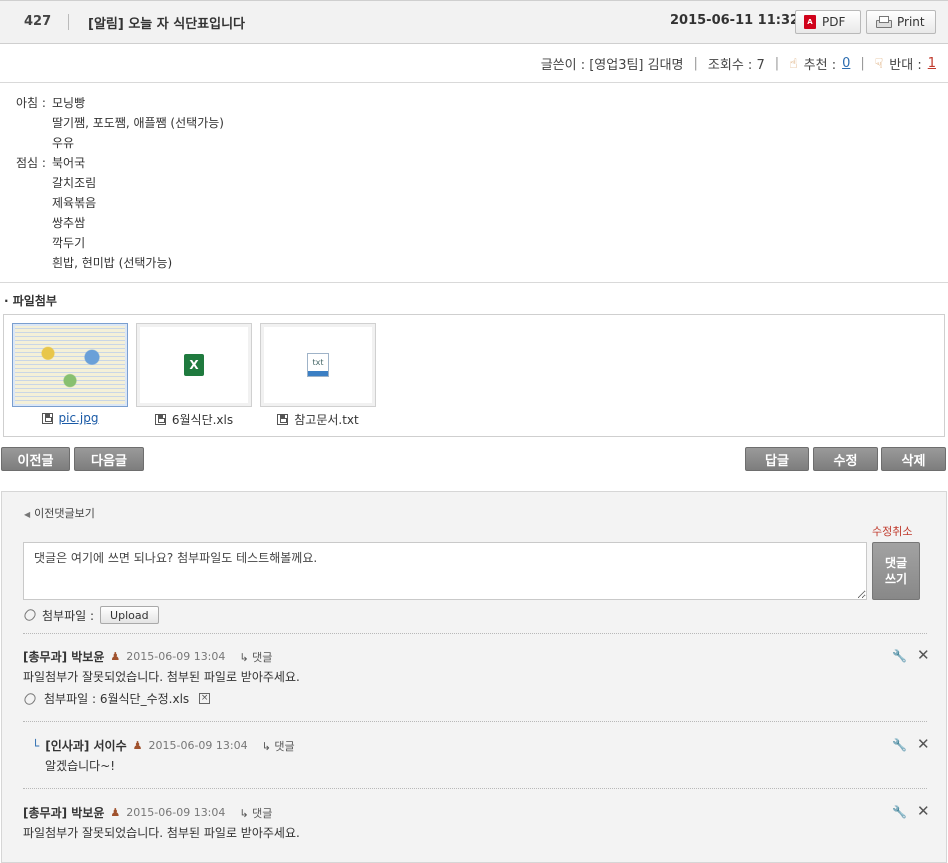 Image resolution: width=948 pixels, height=863 pixels. What do you see at coordinates (846, 63) in the screenshot?
I see `recommend-count: 0` at bounding box center [846, 63].